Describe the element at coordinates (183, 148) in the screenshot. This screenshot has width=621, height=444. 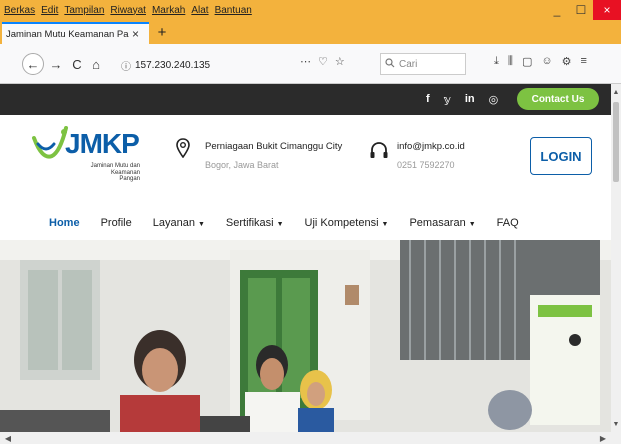
I see `location-pin-icon` at that location.